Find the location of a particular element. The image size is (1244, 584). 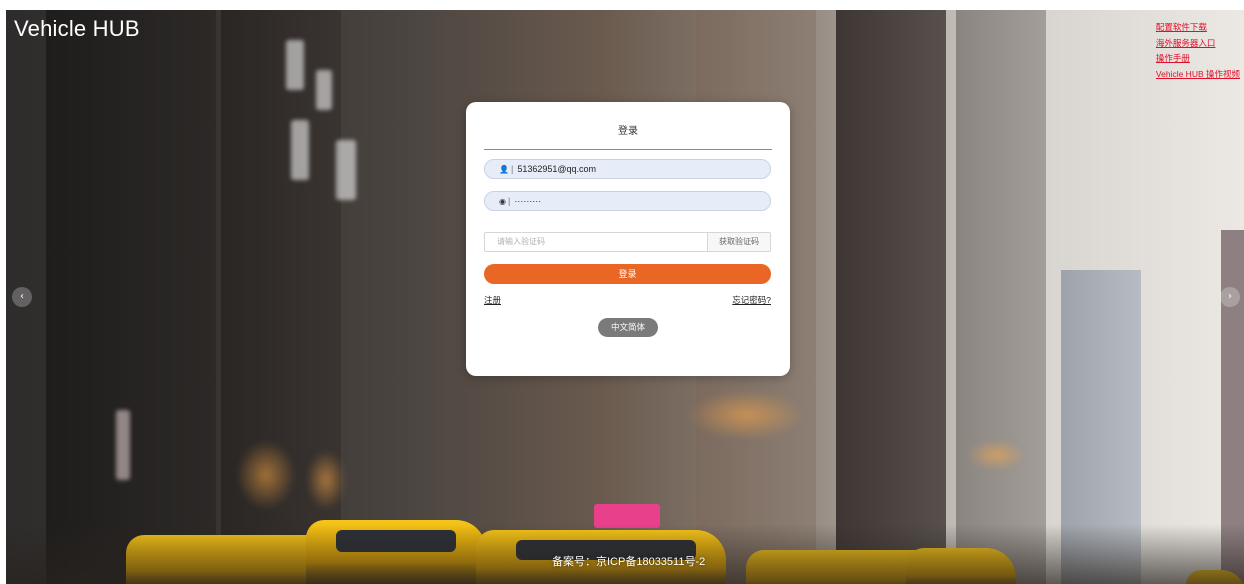

captcha-placeholder: 请输入验证码 is located at coordinates (521, 241).